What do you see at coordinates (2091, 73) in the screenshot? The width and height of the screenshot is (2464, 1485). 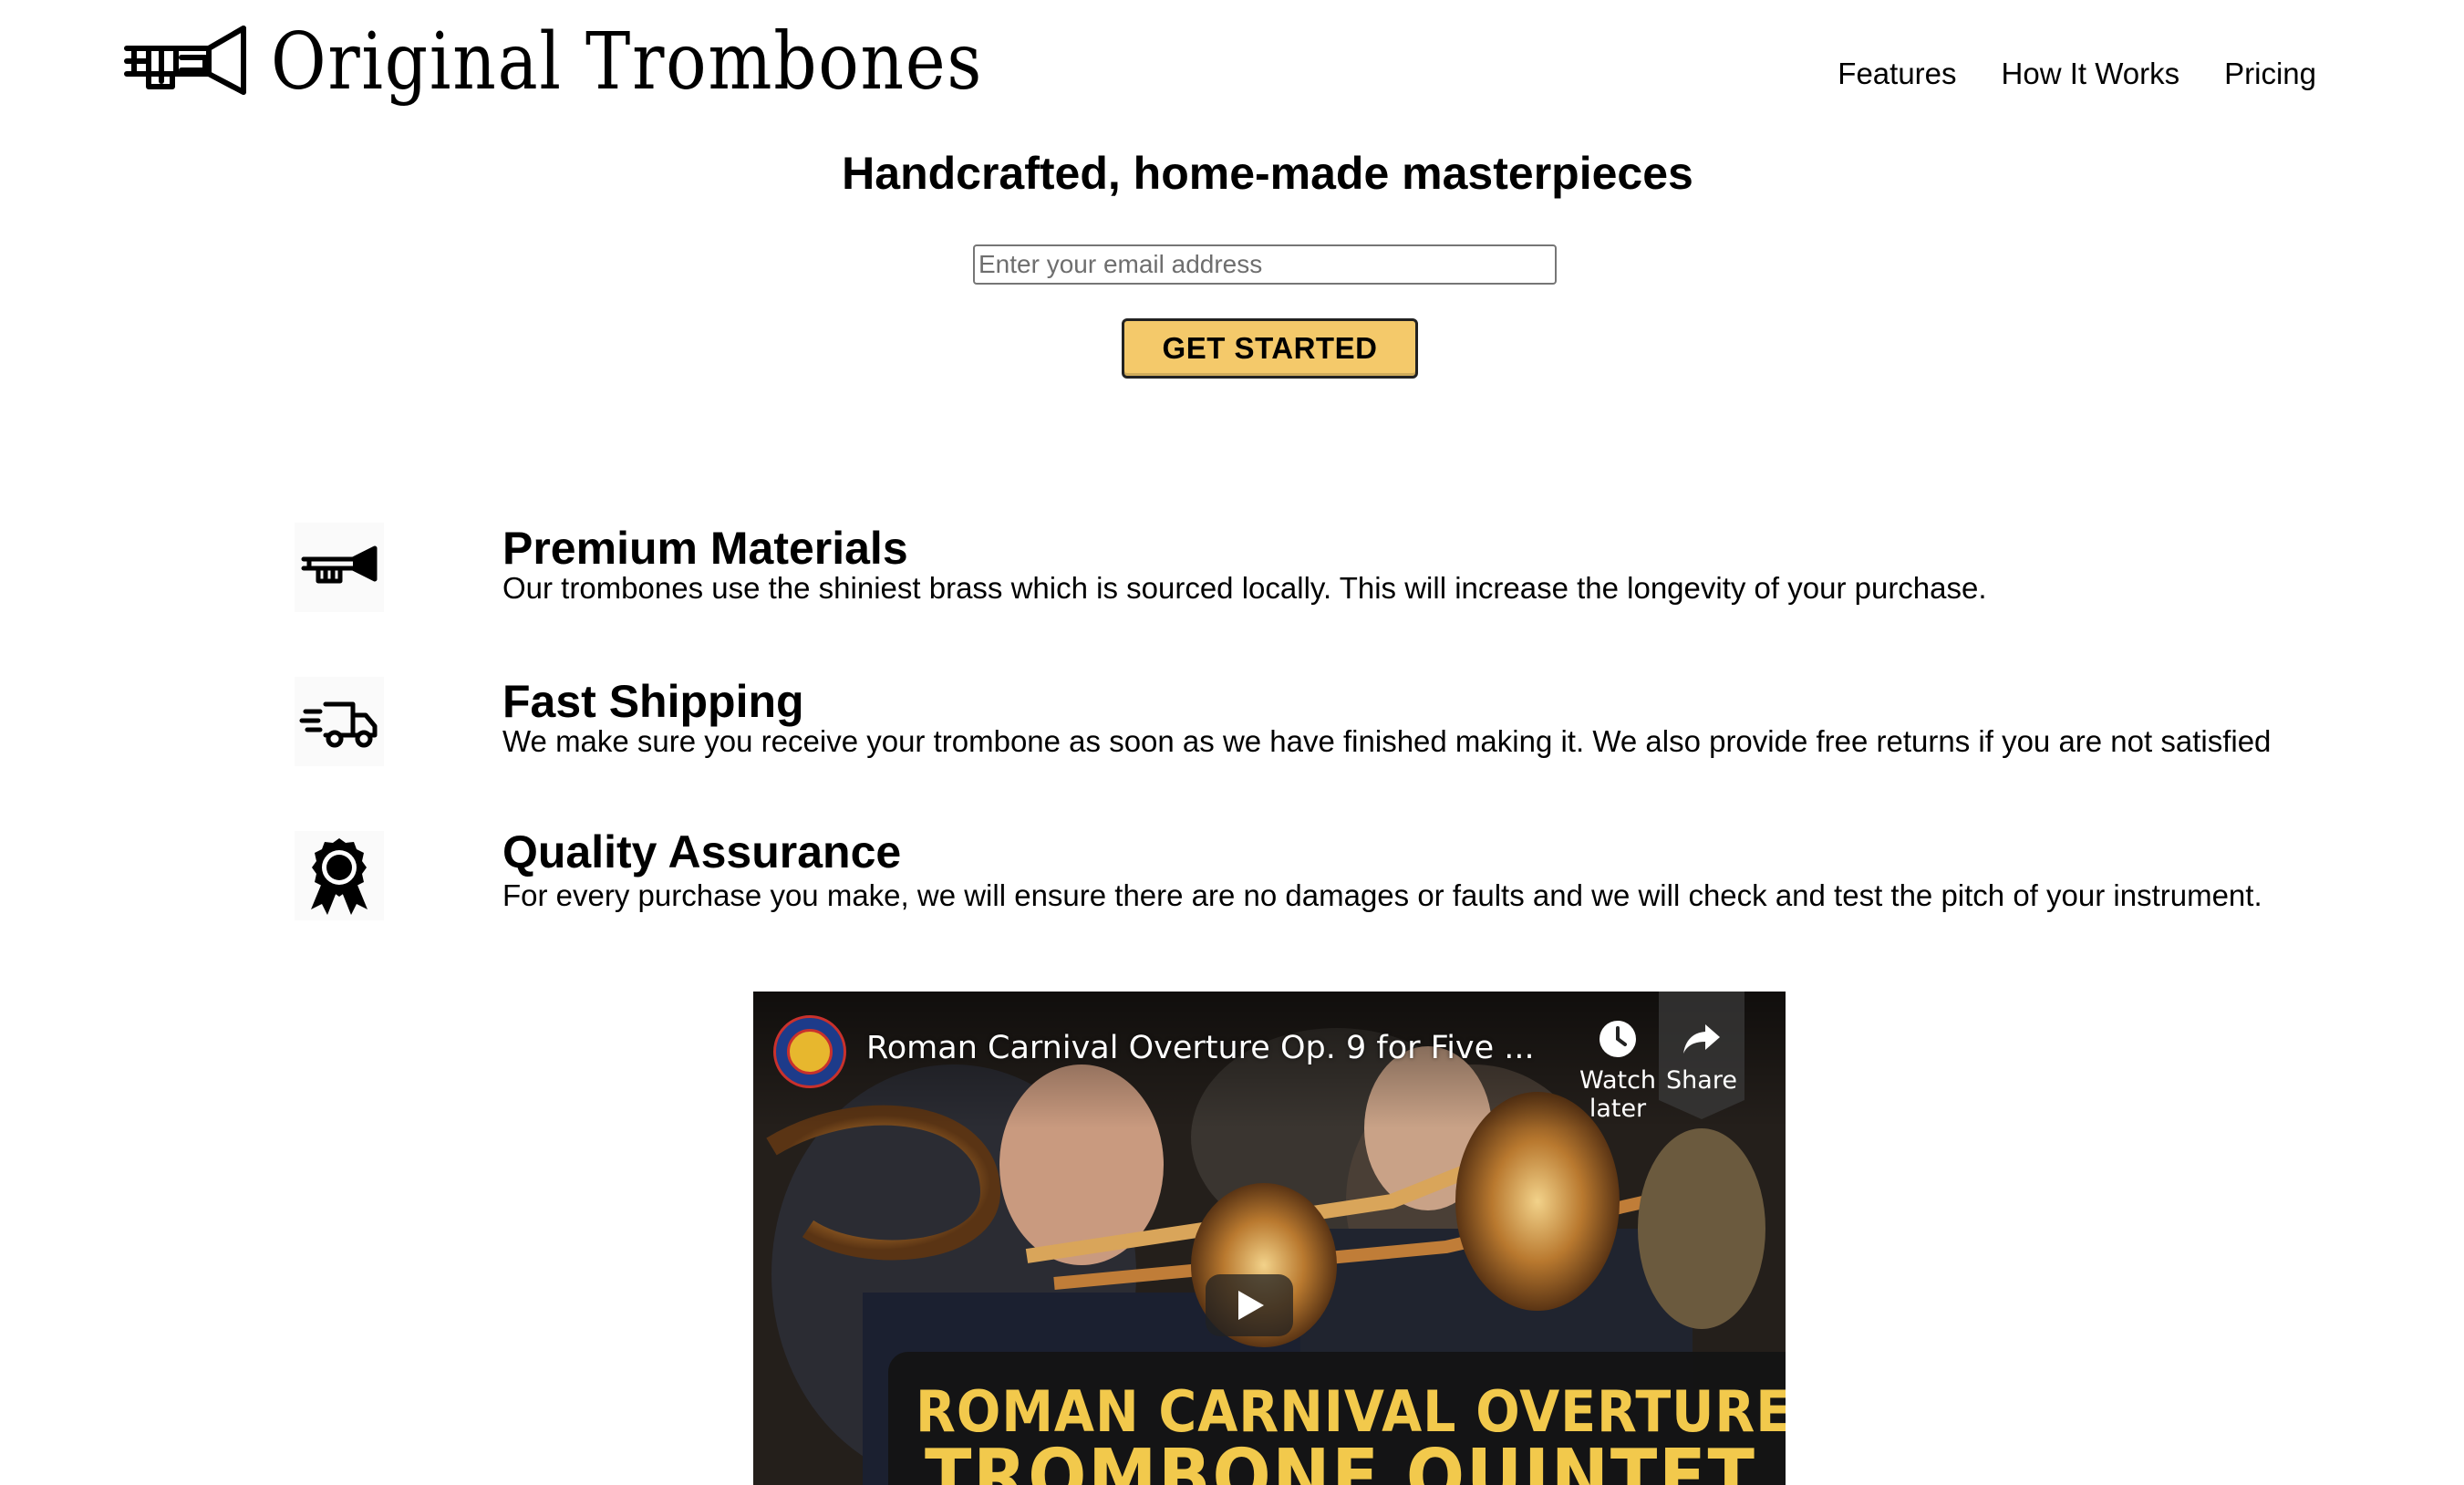 I see `nav-link-how-it-works: How It Works` at bounding box center [2091, 73].